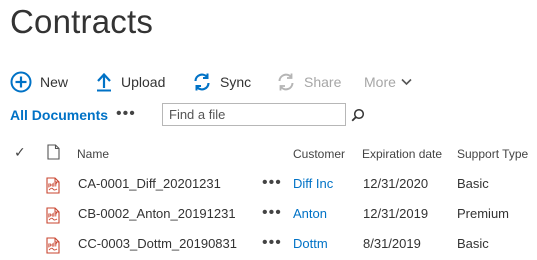  I want to click on upload-button: Upload, so click(130, 82).